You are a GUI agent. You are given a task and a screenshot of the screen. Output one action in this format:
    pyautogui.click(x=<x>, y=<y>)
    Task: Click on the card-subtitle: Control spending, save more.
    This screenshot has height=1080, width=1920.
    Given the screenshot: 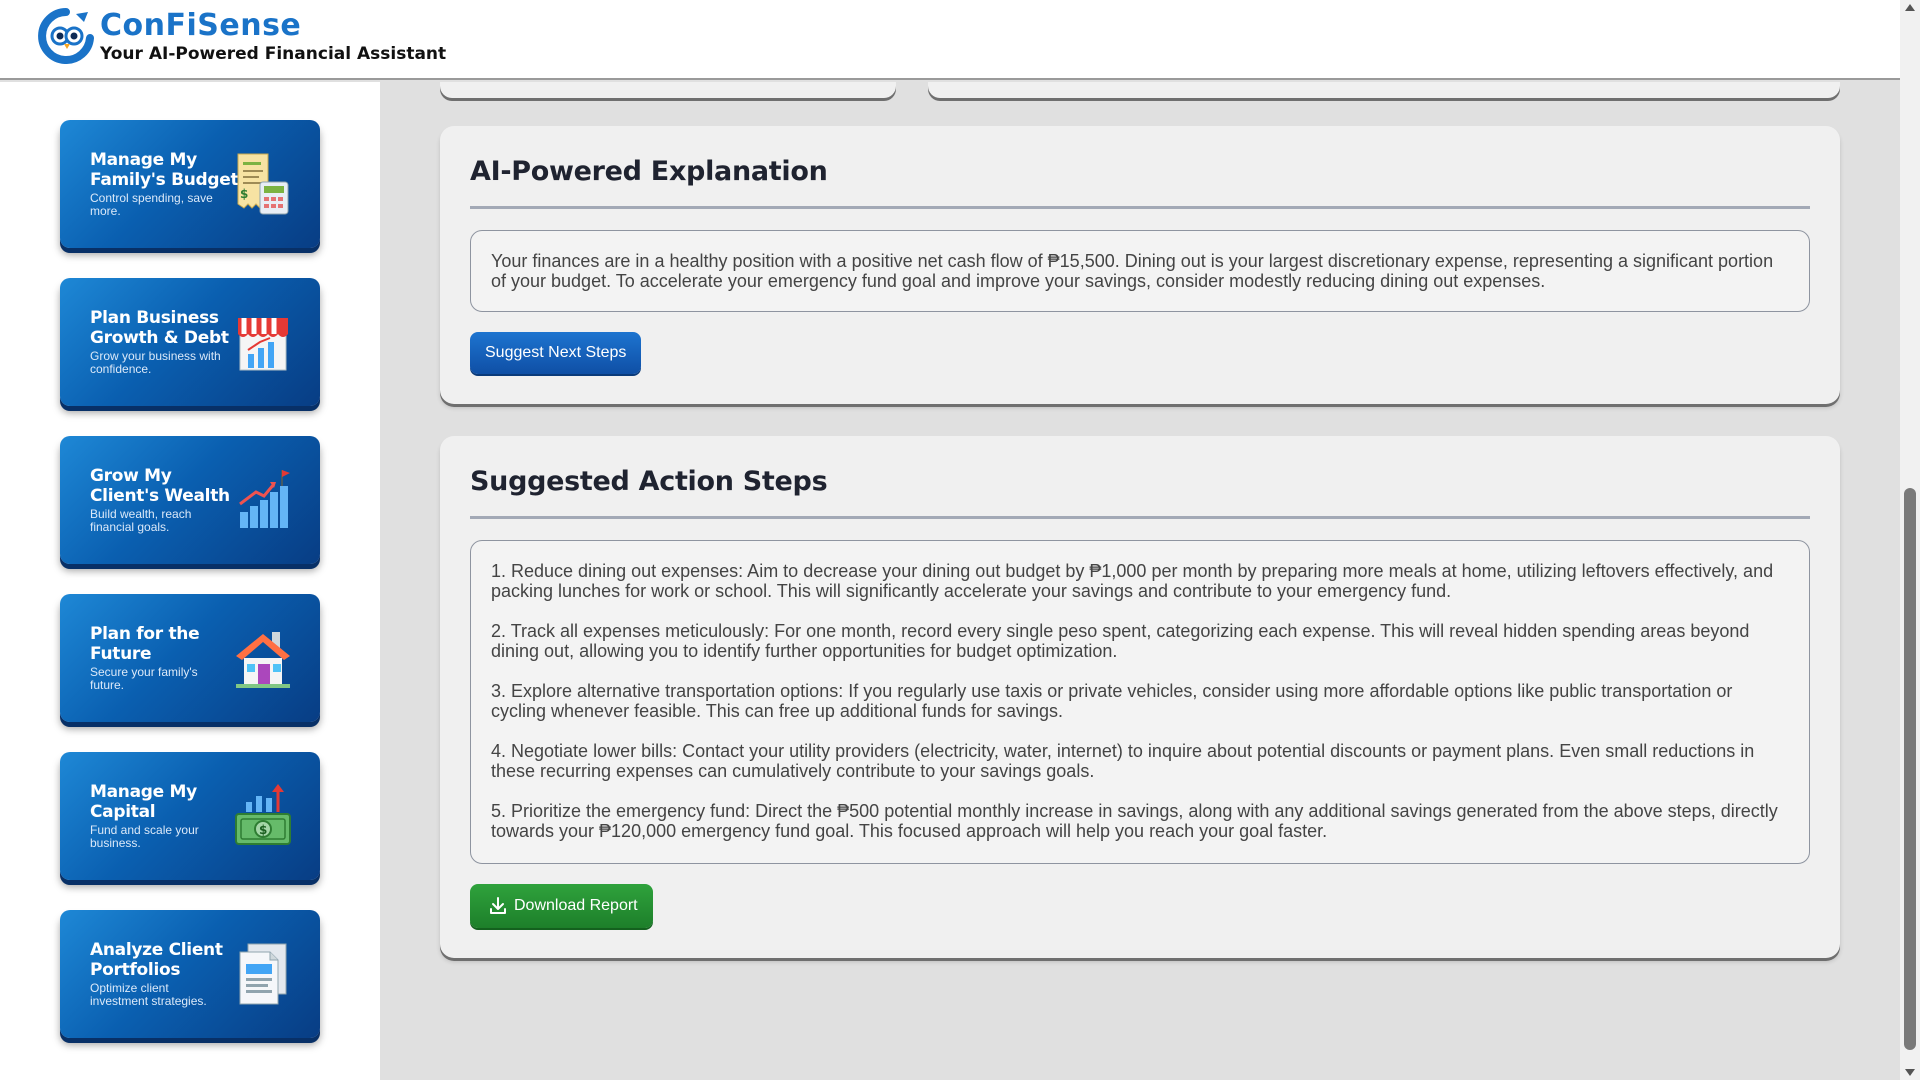 What is the action you would take?
    pyautogui.click(x=151, y=204)
    